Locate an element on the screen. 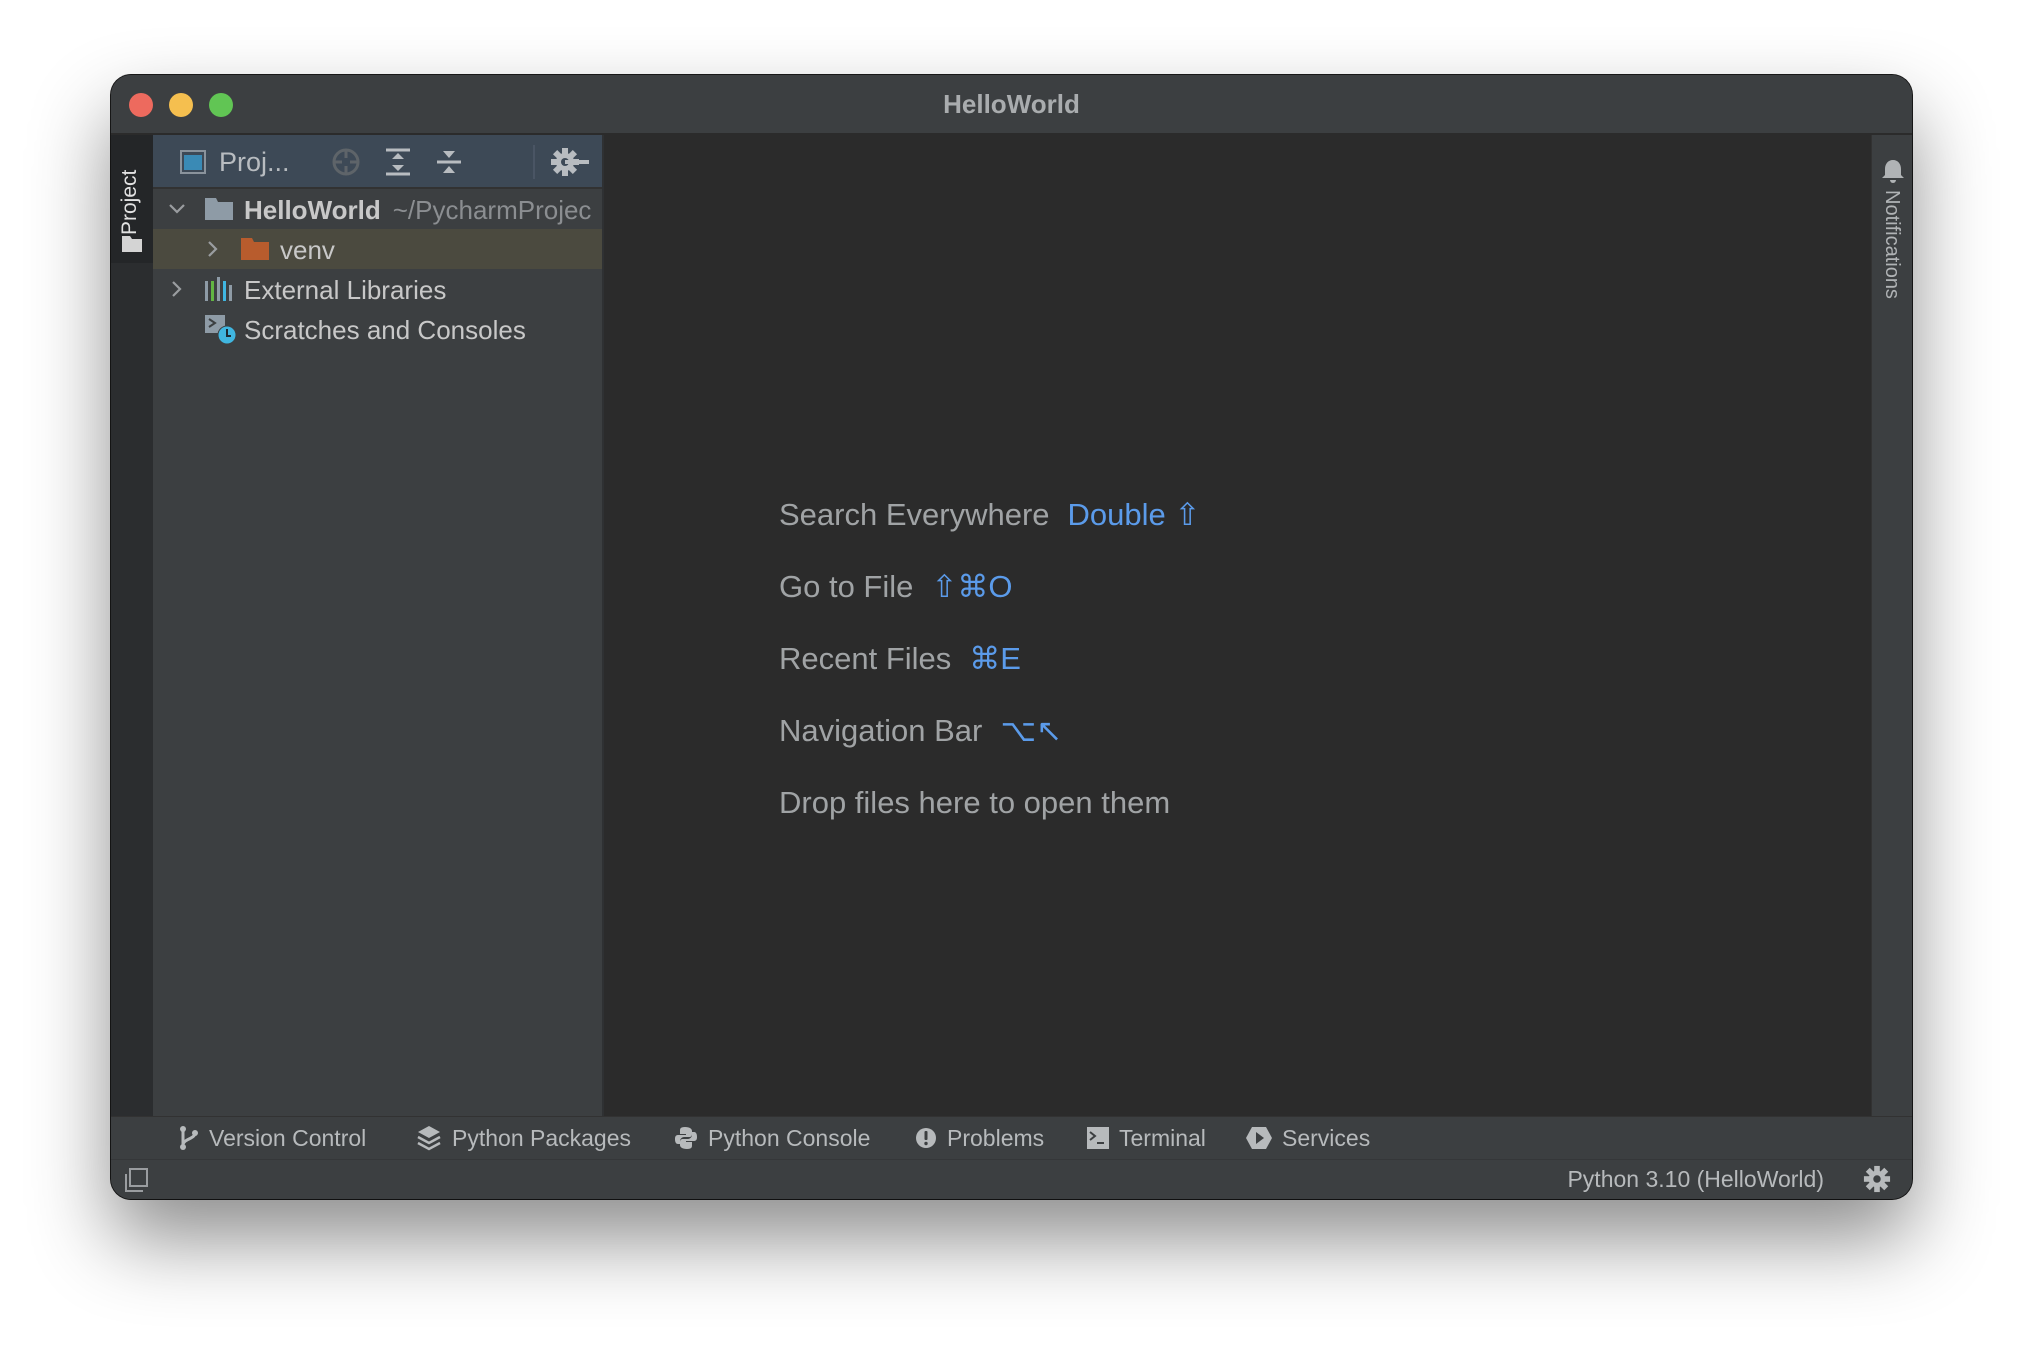 The width and height of the screenshot is (2024, 1348). expand-all-icon is located at coordinates (398, 162).